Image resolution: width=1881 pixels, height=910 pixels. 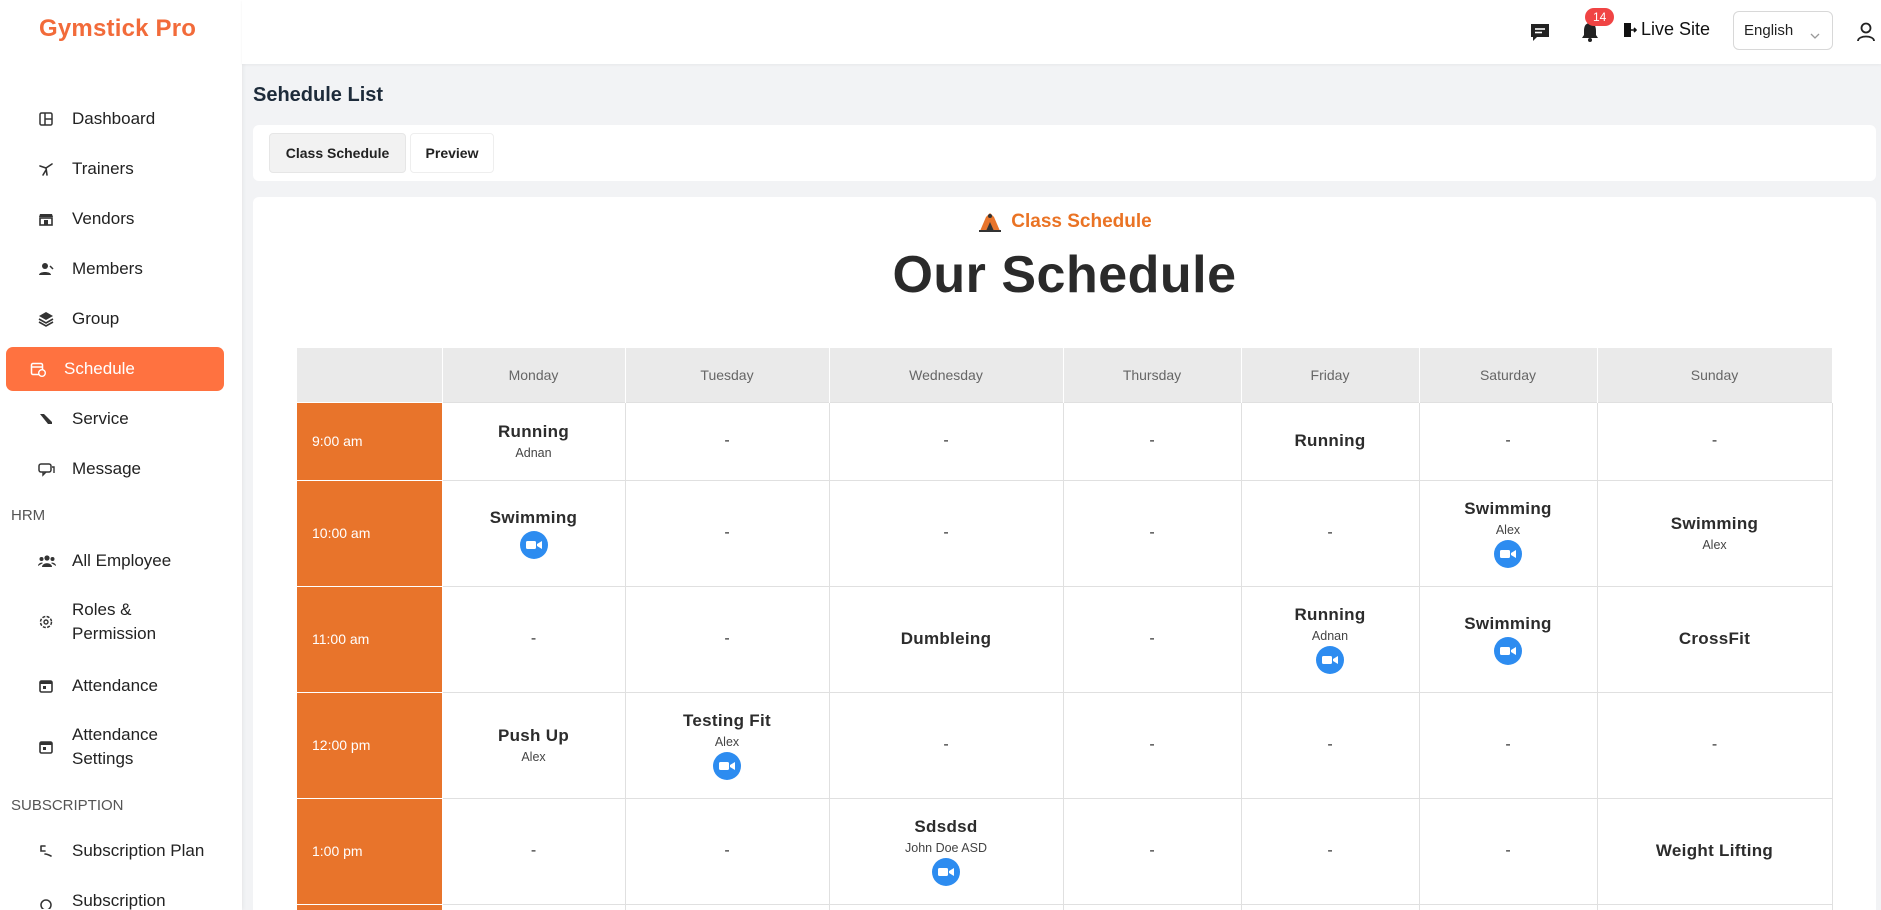 I want to click on header-corner, so click(x=370, y=375).